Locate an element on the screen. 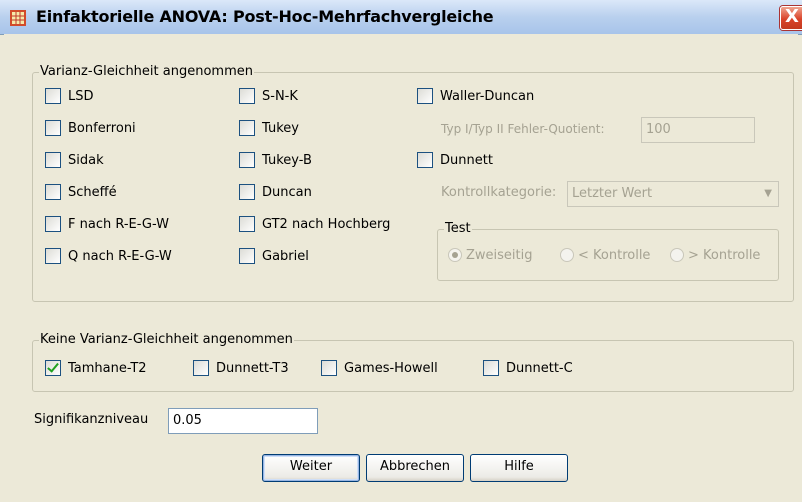 The width and height of the screenshot is (802, 502). control-category-label: Kontrollkategorie: is located at coordinates (499, 192).